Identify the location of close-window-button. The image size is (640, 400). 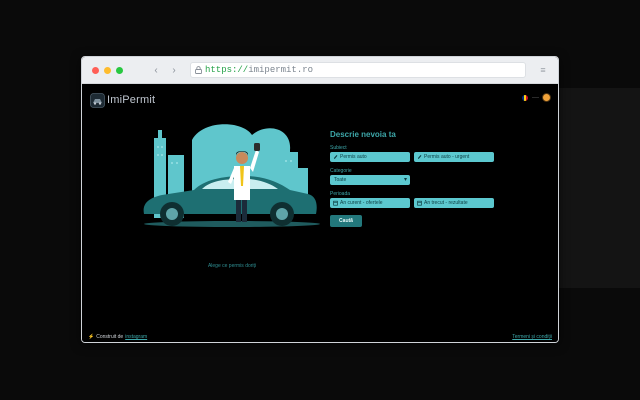
(95, 70).